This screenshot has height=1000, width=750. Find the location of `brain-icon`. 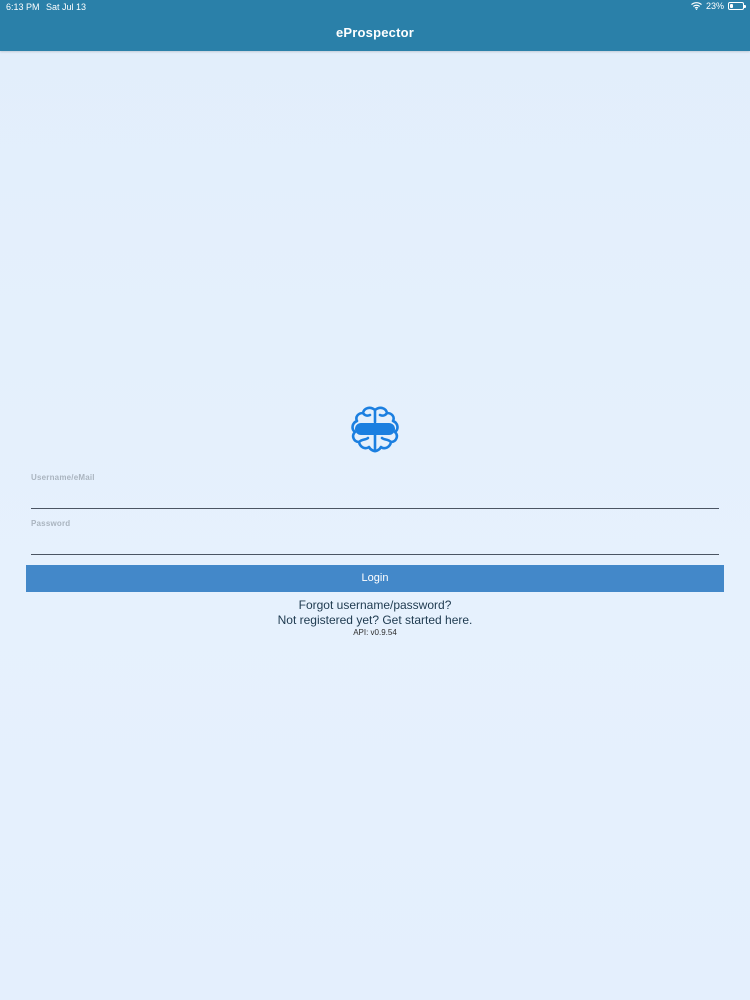

brain-icon is located at coordinates (375, 430).